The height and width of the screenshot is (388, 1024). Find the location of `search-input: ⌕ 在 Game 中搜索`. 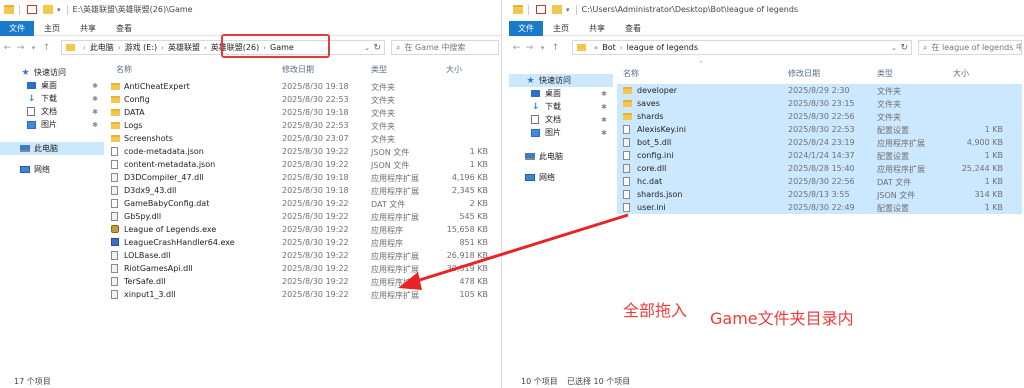

search-input: ⌕ 在 Game 中搜索 is located at coordinates (445, 47).